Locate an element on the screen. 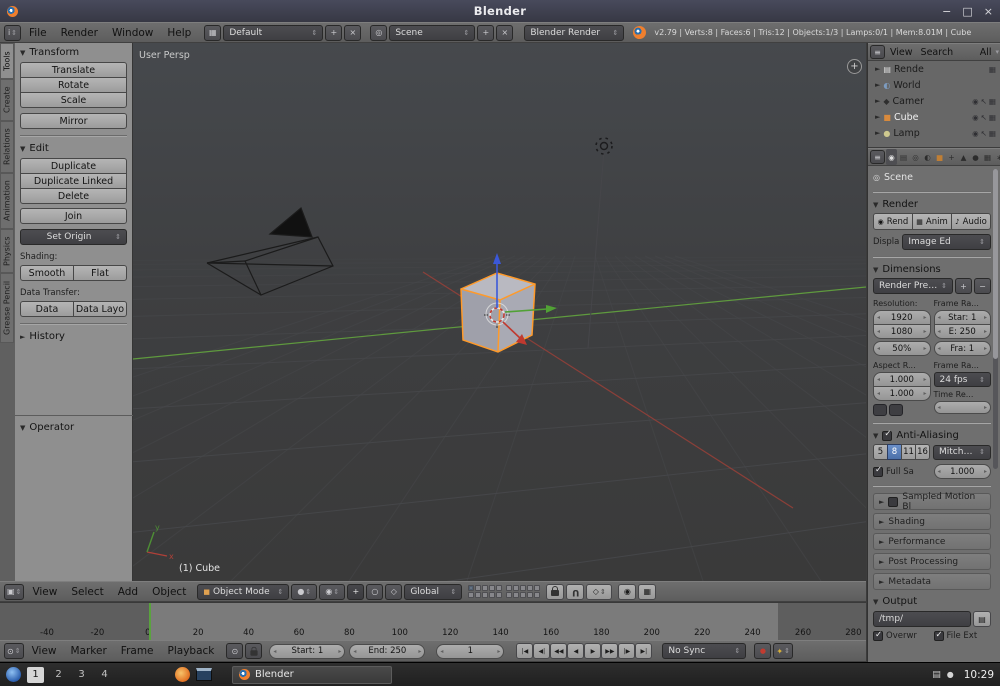  translate-button: Translate is located at coordinates (73, 70).